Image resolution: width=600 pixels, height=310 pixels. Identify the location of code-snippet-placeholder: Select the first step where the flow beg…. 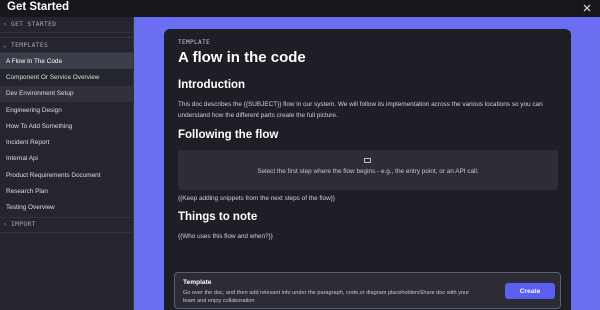
(368, 170).